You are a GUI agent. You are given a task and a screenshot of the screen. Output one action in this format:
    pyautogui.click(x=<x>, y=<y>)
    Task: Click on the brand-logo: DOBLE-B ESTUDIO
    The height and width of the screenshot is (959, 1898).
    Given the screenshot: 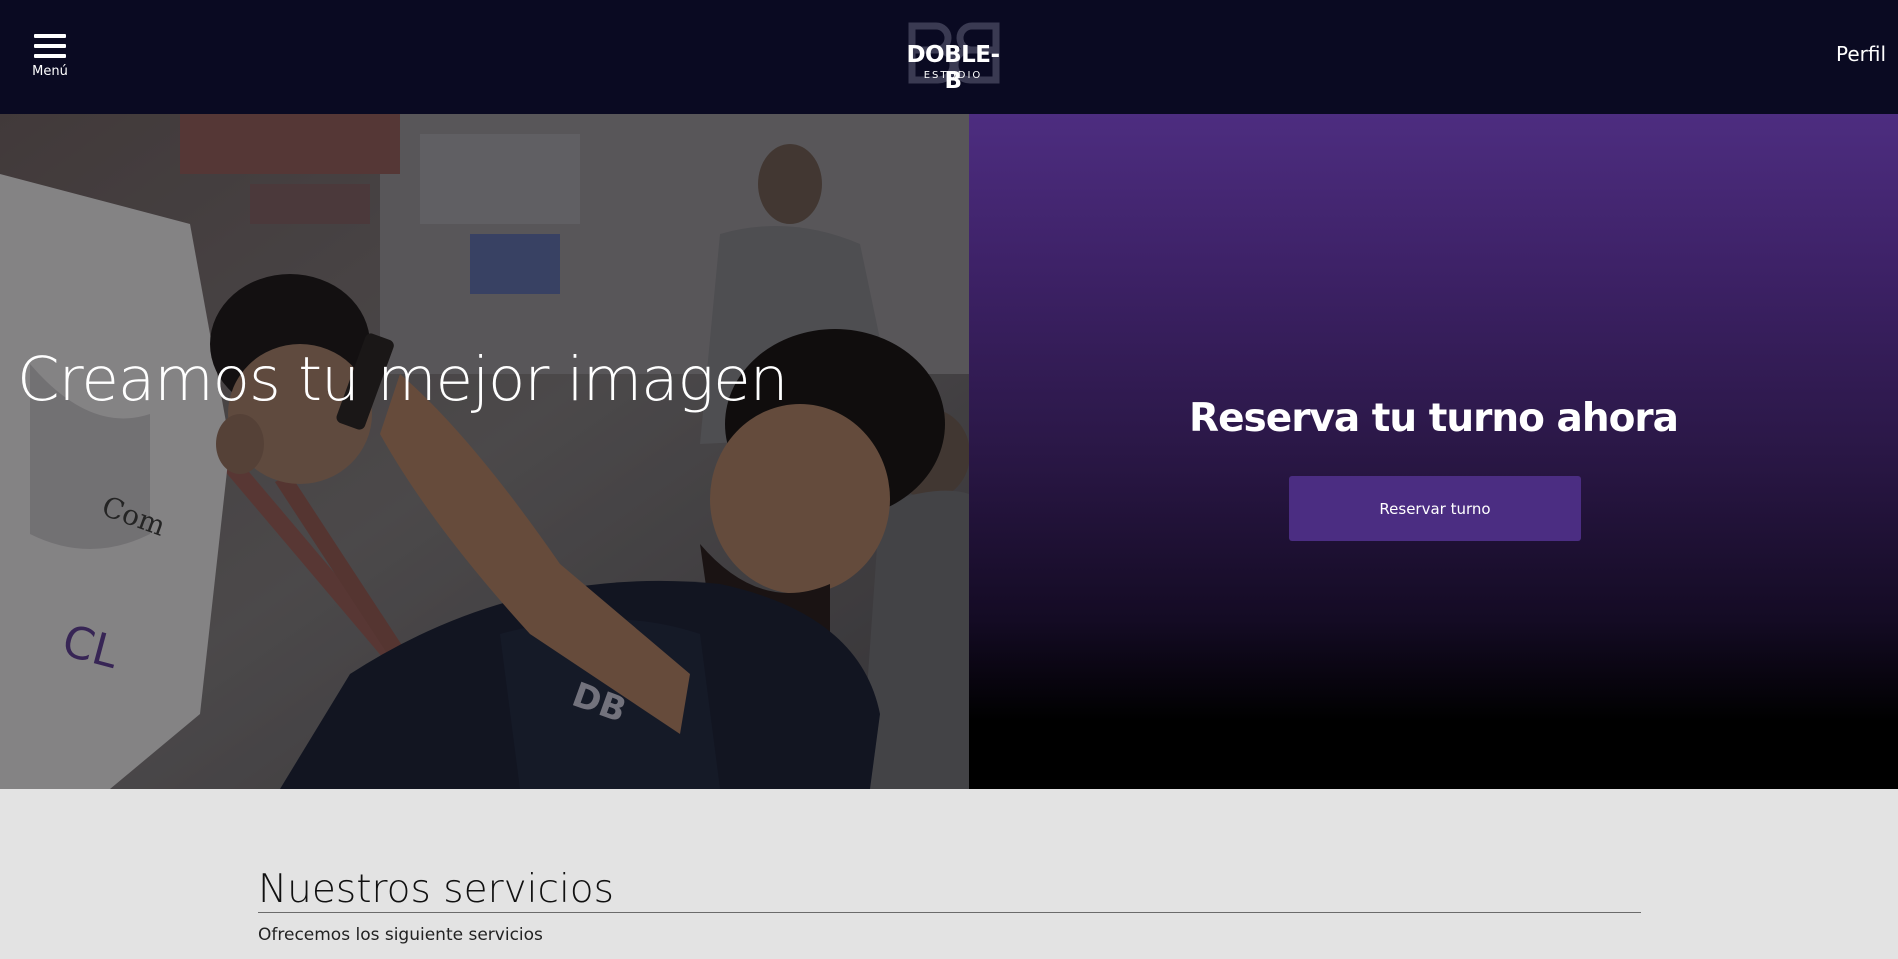 What is the action you would take?
    pyautogui.click(x=953, y=58)
    